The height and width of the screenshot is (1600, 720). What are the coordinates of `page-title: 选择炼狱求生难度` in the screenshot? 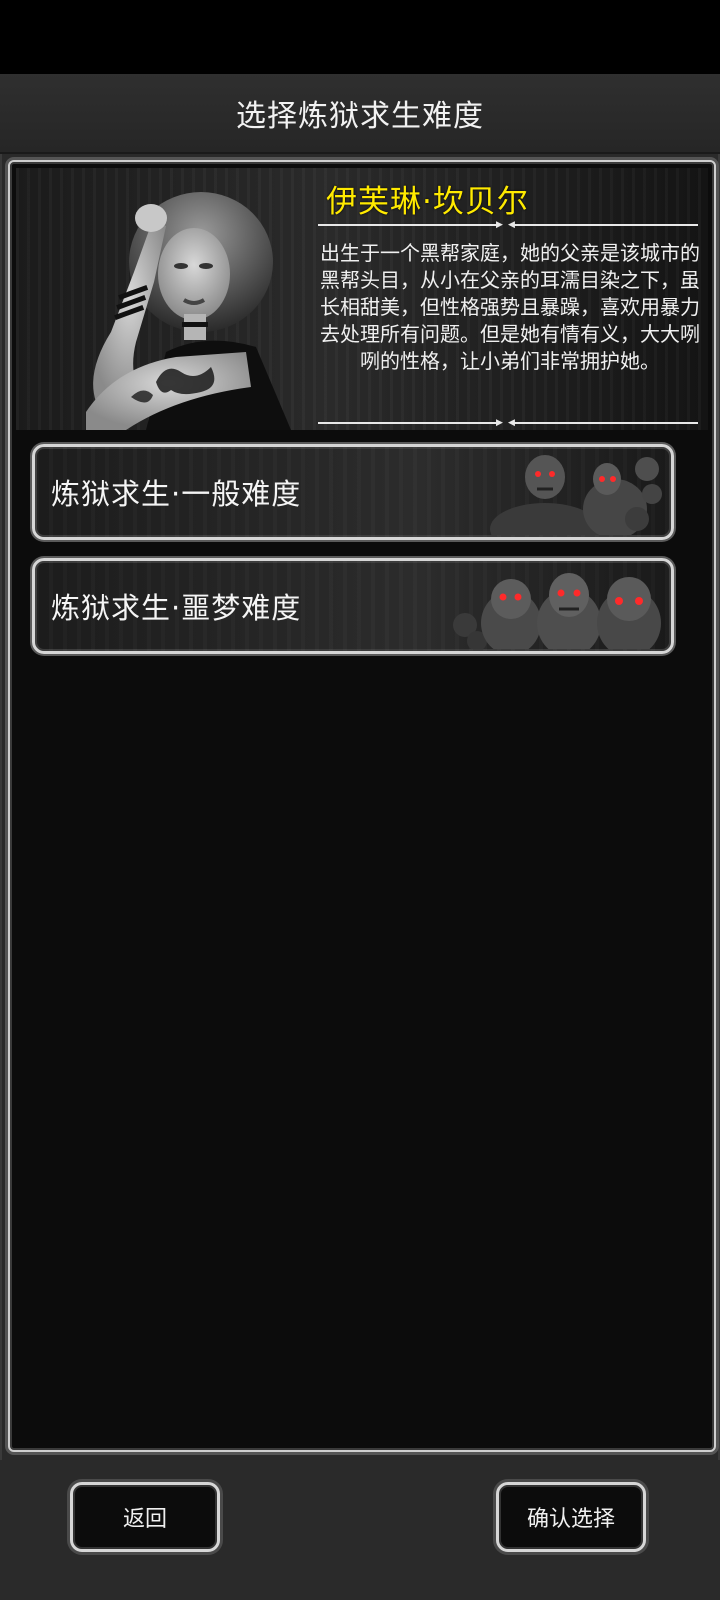 It's located at (360, 114).